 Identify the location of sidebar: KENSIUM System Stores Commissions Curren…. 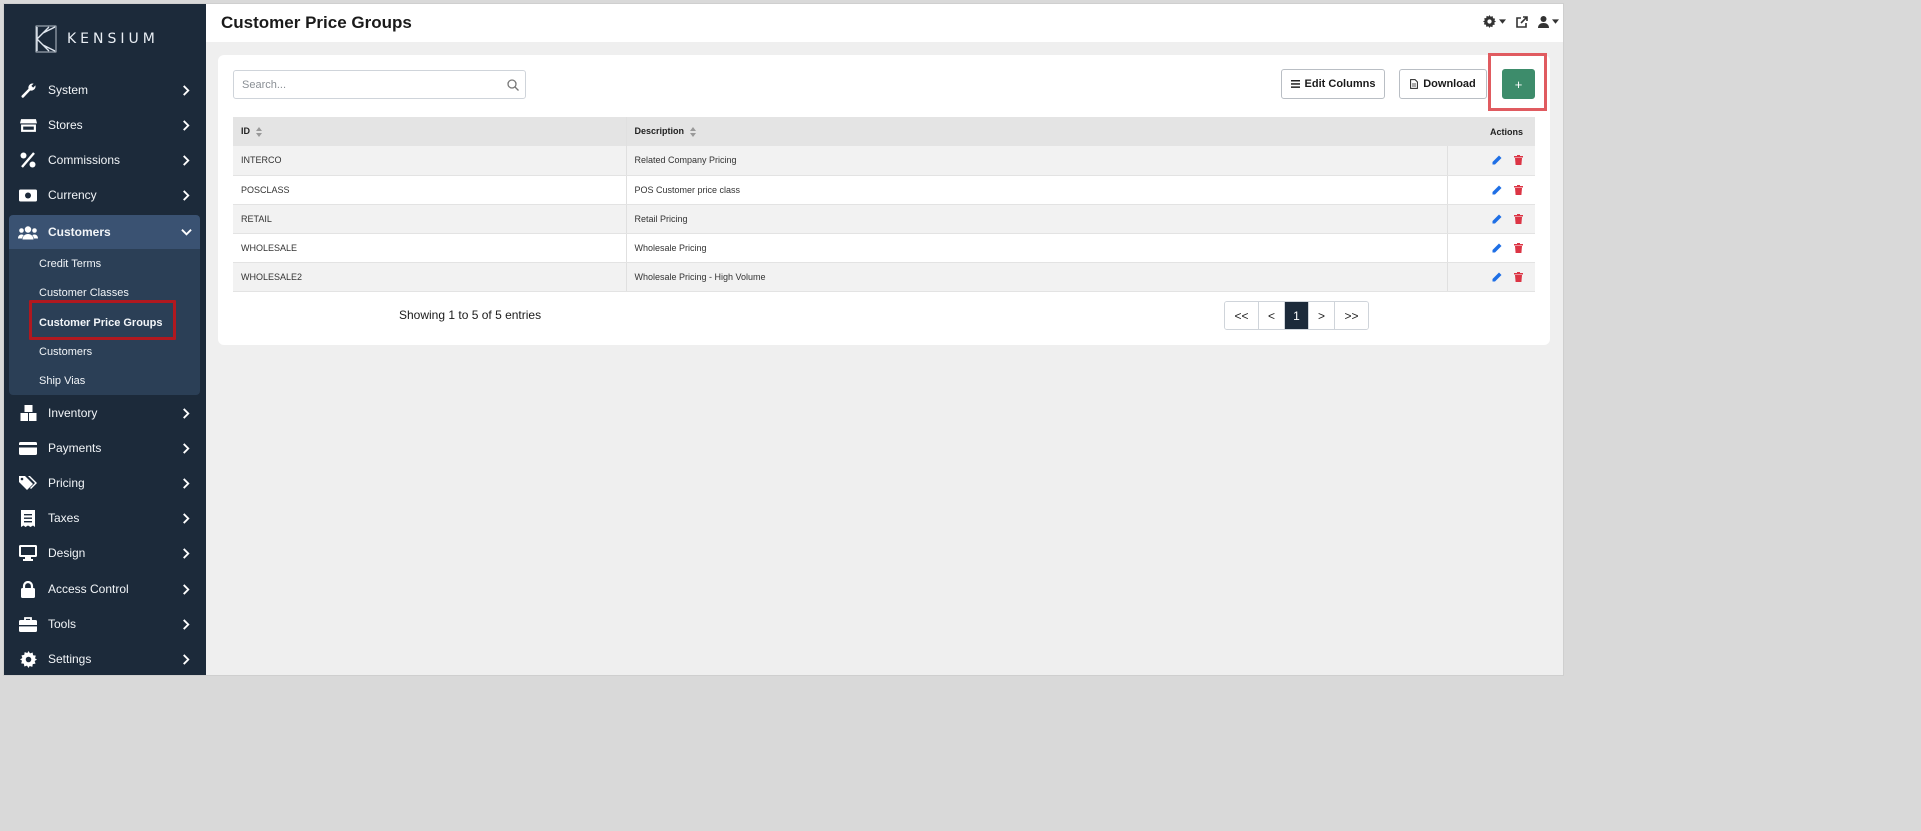
(105, 339).